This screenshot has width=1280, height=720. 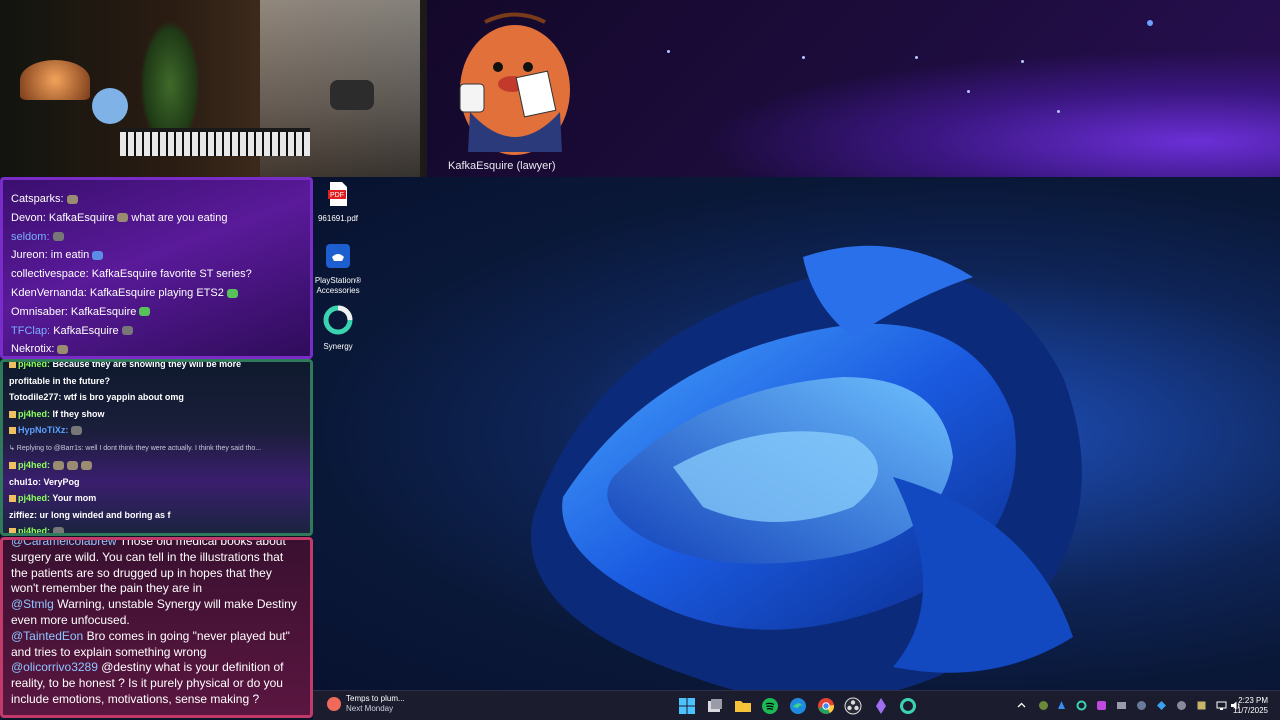 What do you see at coordinates (156, 199) in the screenshot?
I see `chat-line: Catsparks:` at bounding box center [156, 199].